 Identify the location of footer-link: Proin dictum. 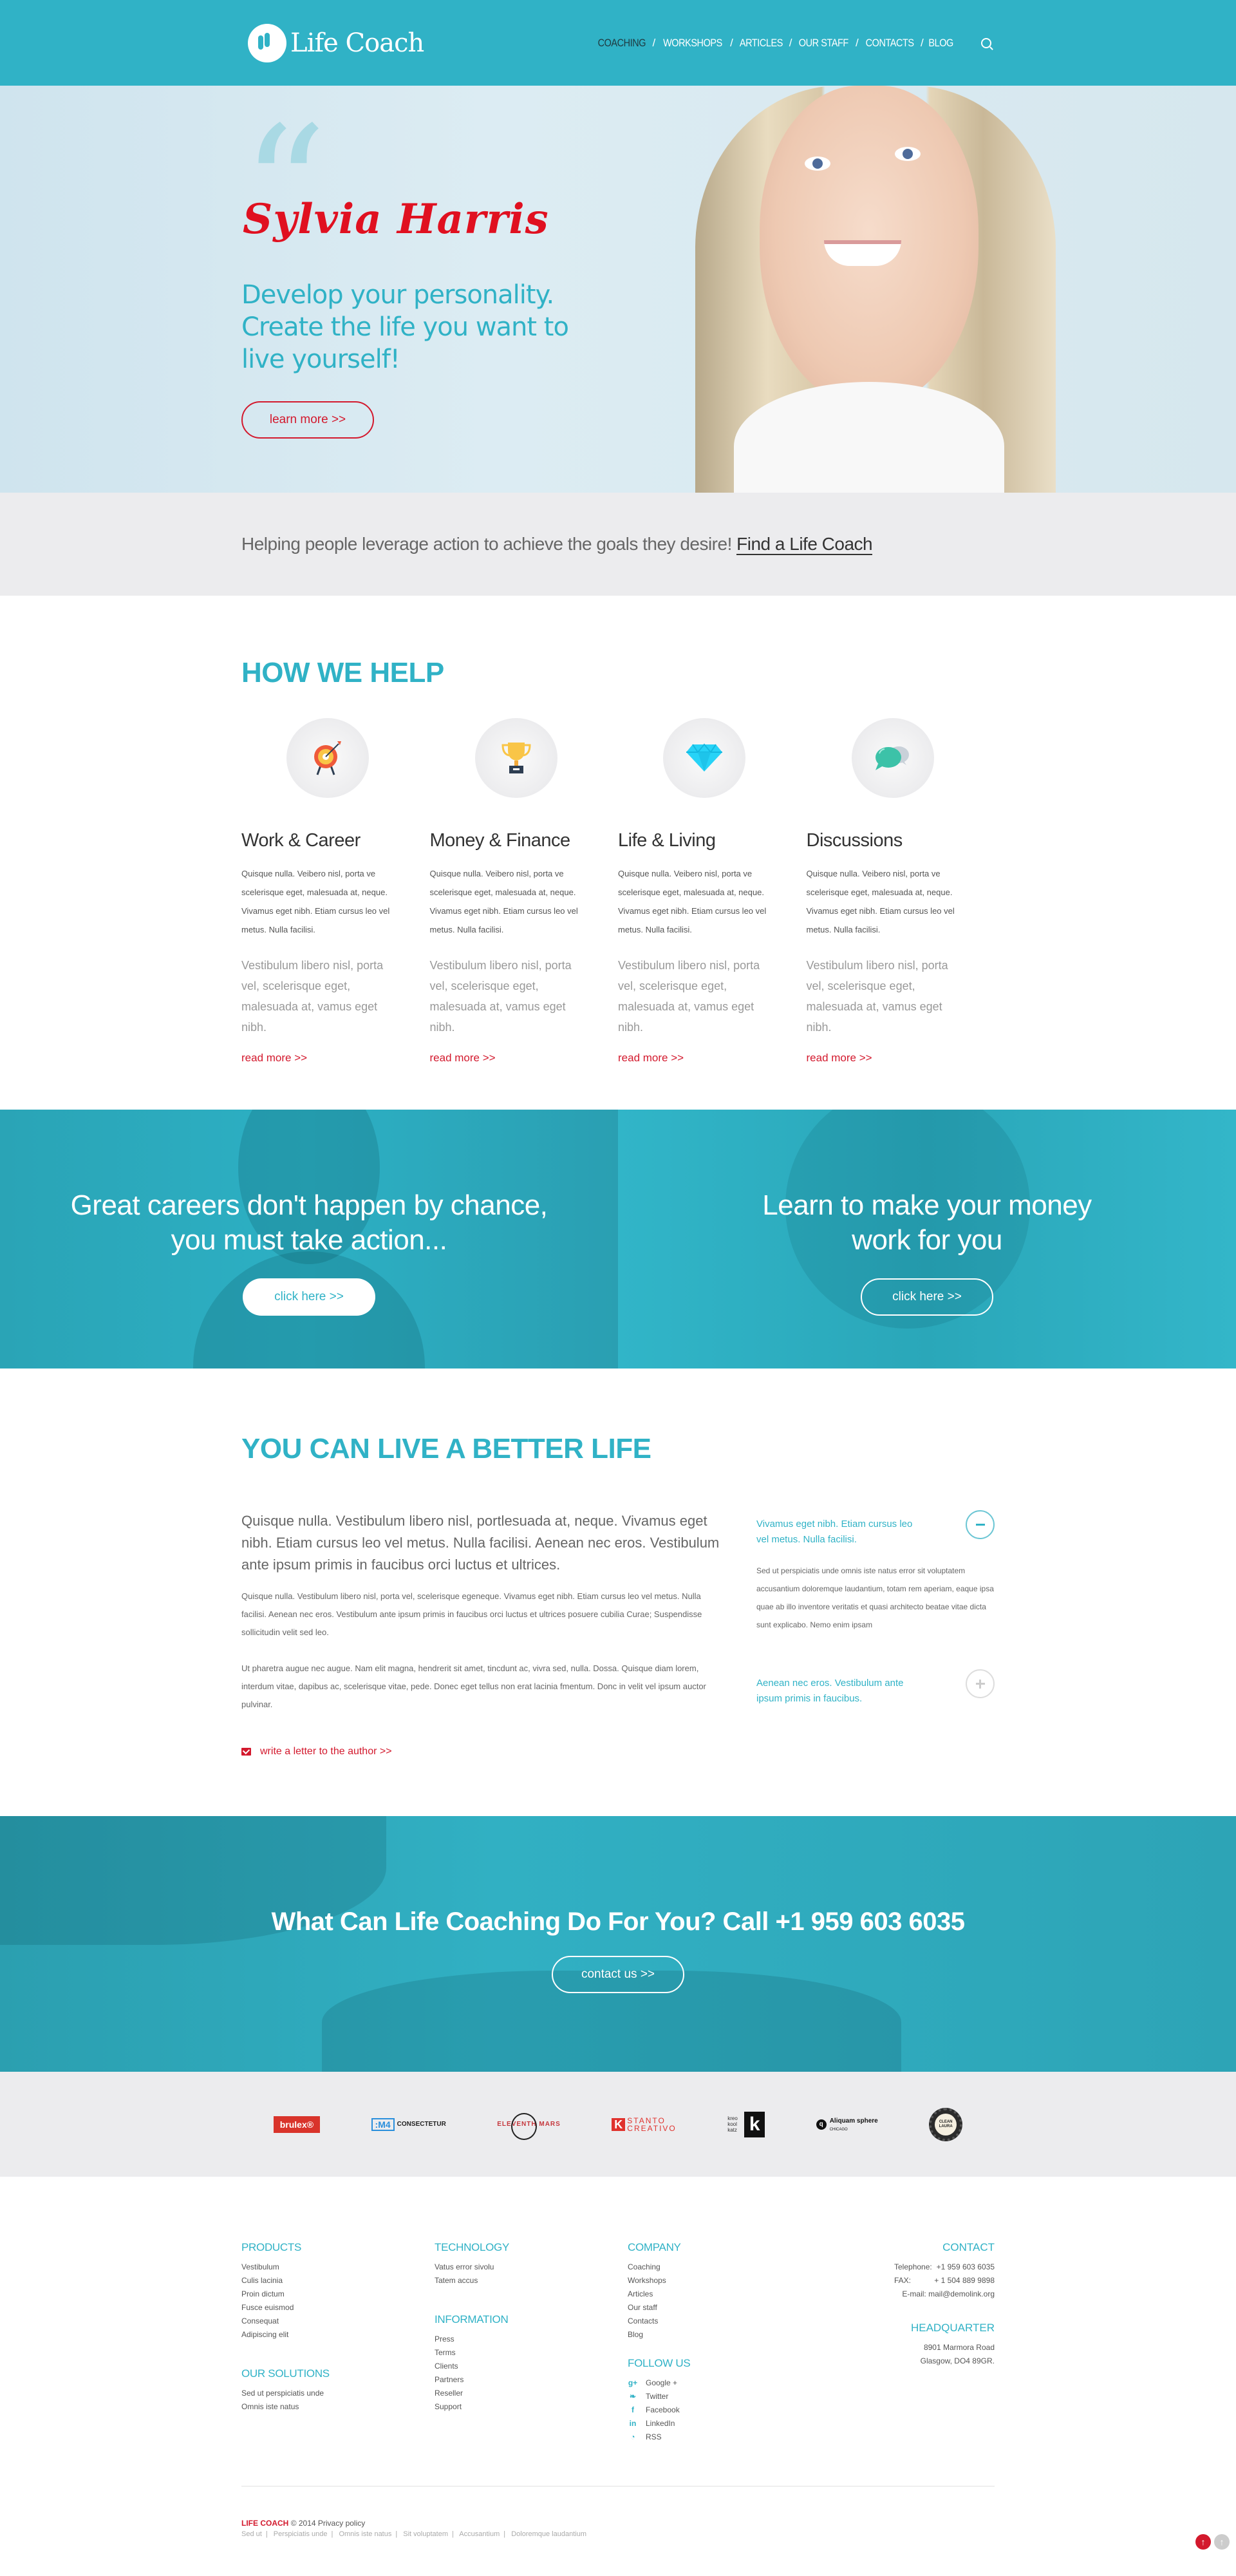
(338, 2294).